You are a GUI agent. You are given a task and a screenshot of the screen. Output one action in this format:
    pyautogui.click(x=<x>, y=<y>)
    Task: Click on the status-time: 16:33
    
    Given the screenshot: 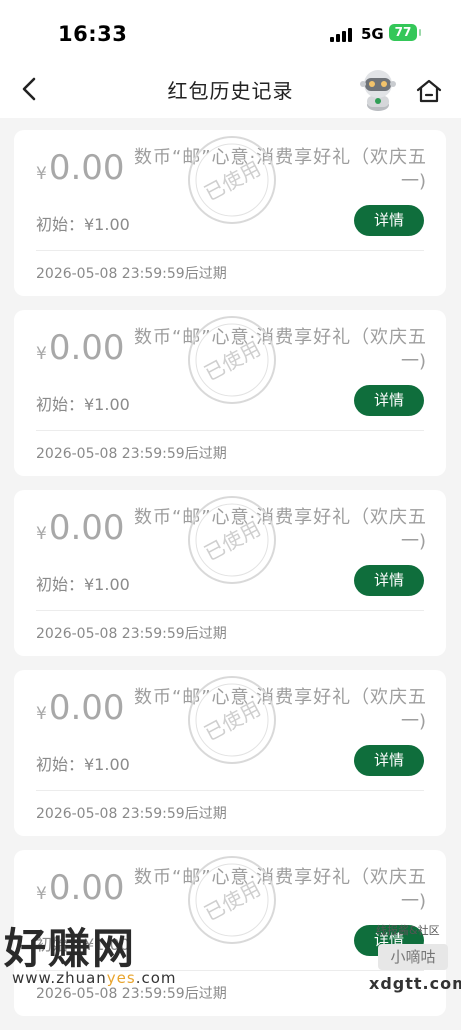 What is the action you would take?
    pyautogui.click(x=93, y=34)
    